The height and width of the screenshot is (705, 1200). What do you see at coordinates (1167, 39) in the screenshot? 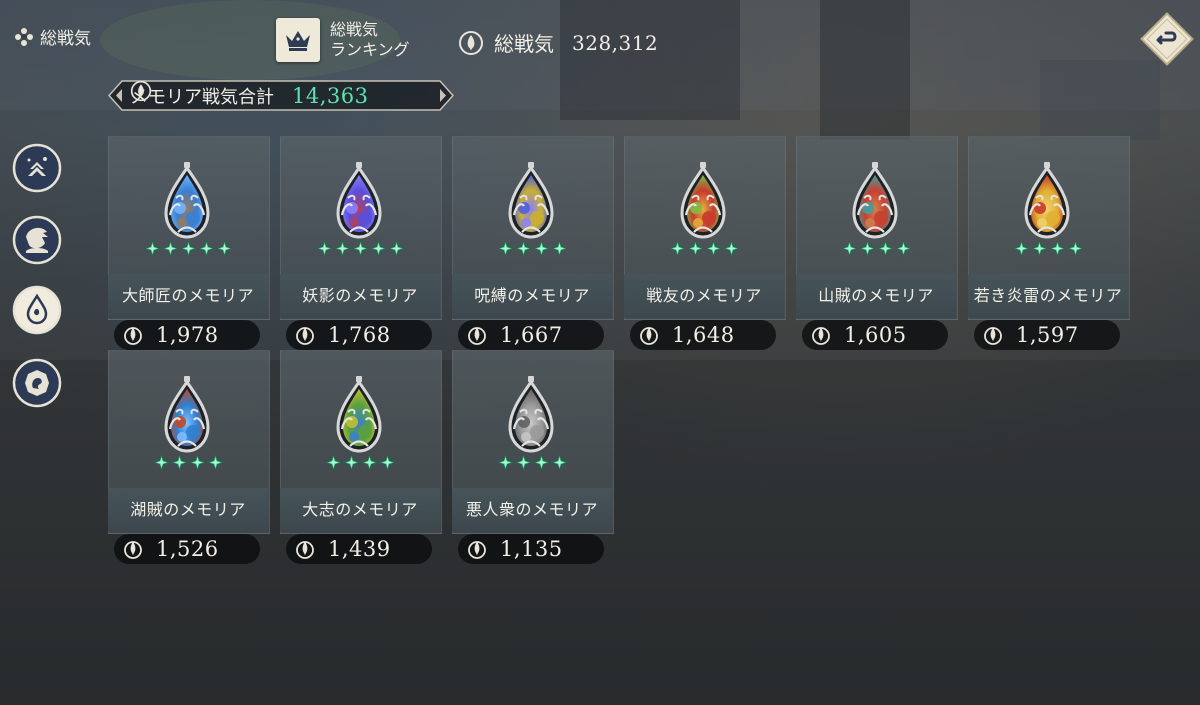
I see `back-button` at bounding box center [1167, 39].